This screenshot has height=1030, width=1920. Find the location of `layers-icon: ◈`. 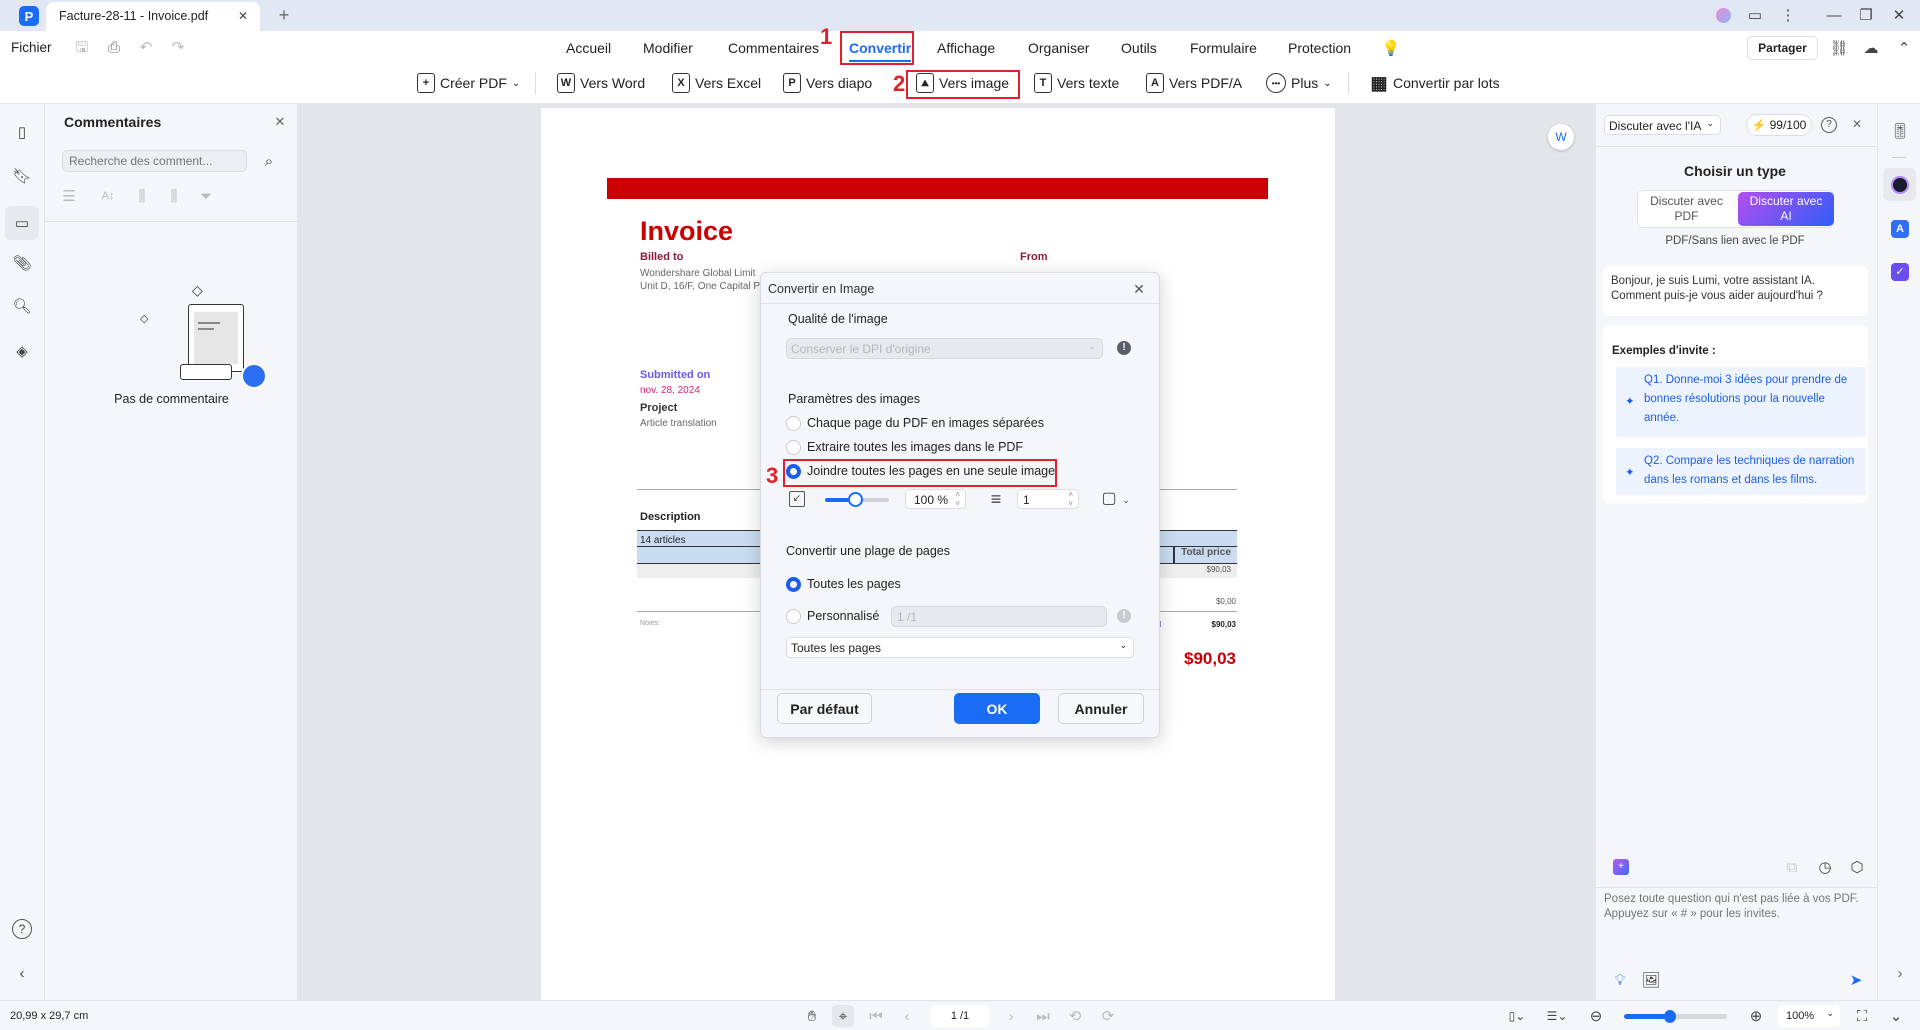

layers-icon: ◈ is located at coordinates (22, 351).